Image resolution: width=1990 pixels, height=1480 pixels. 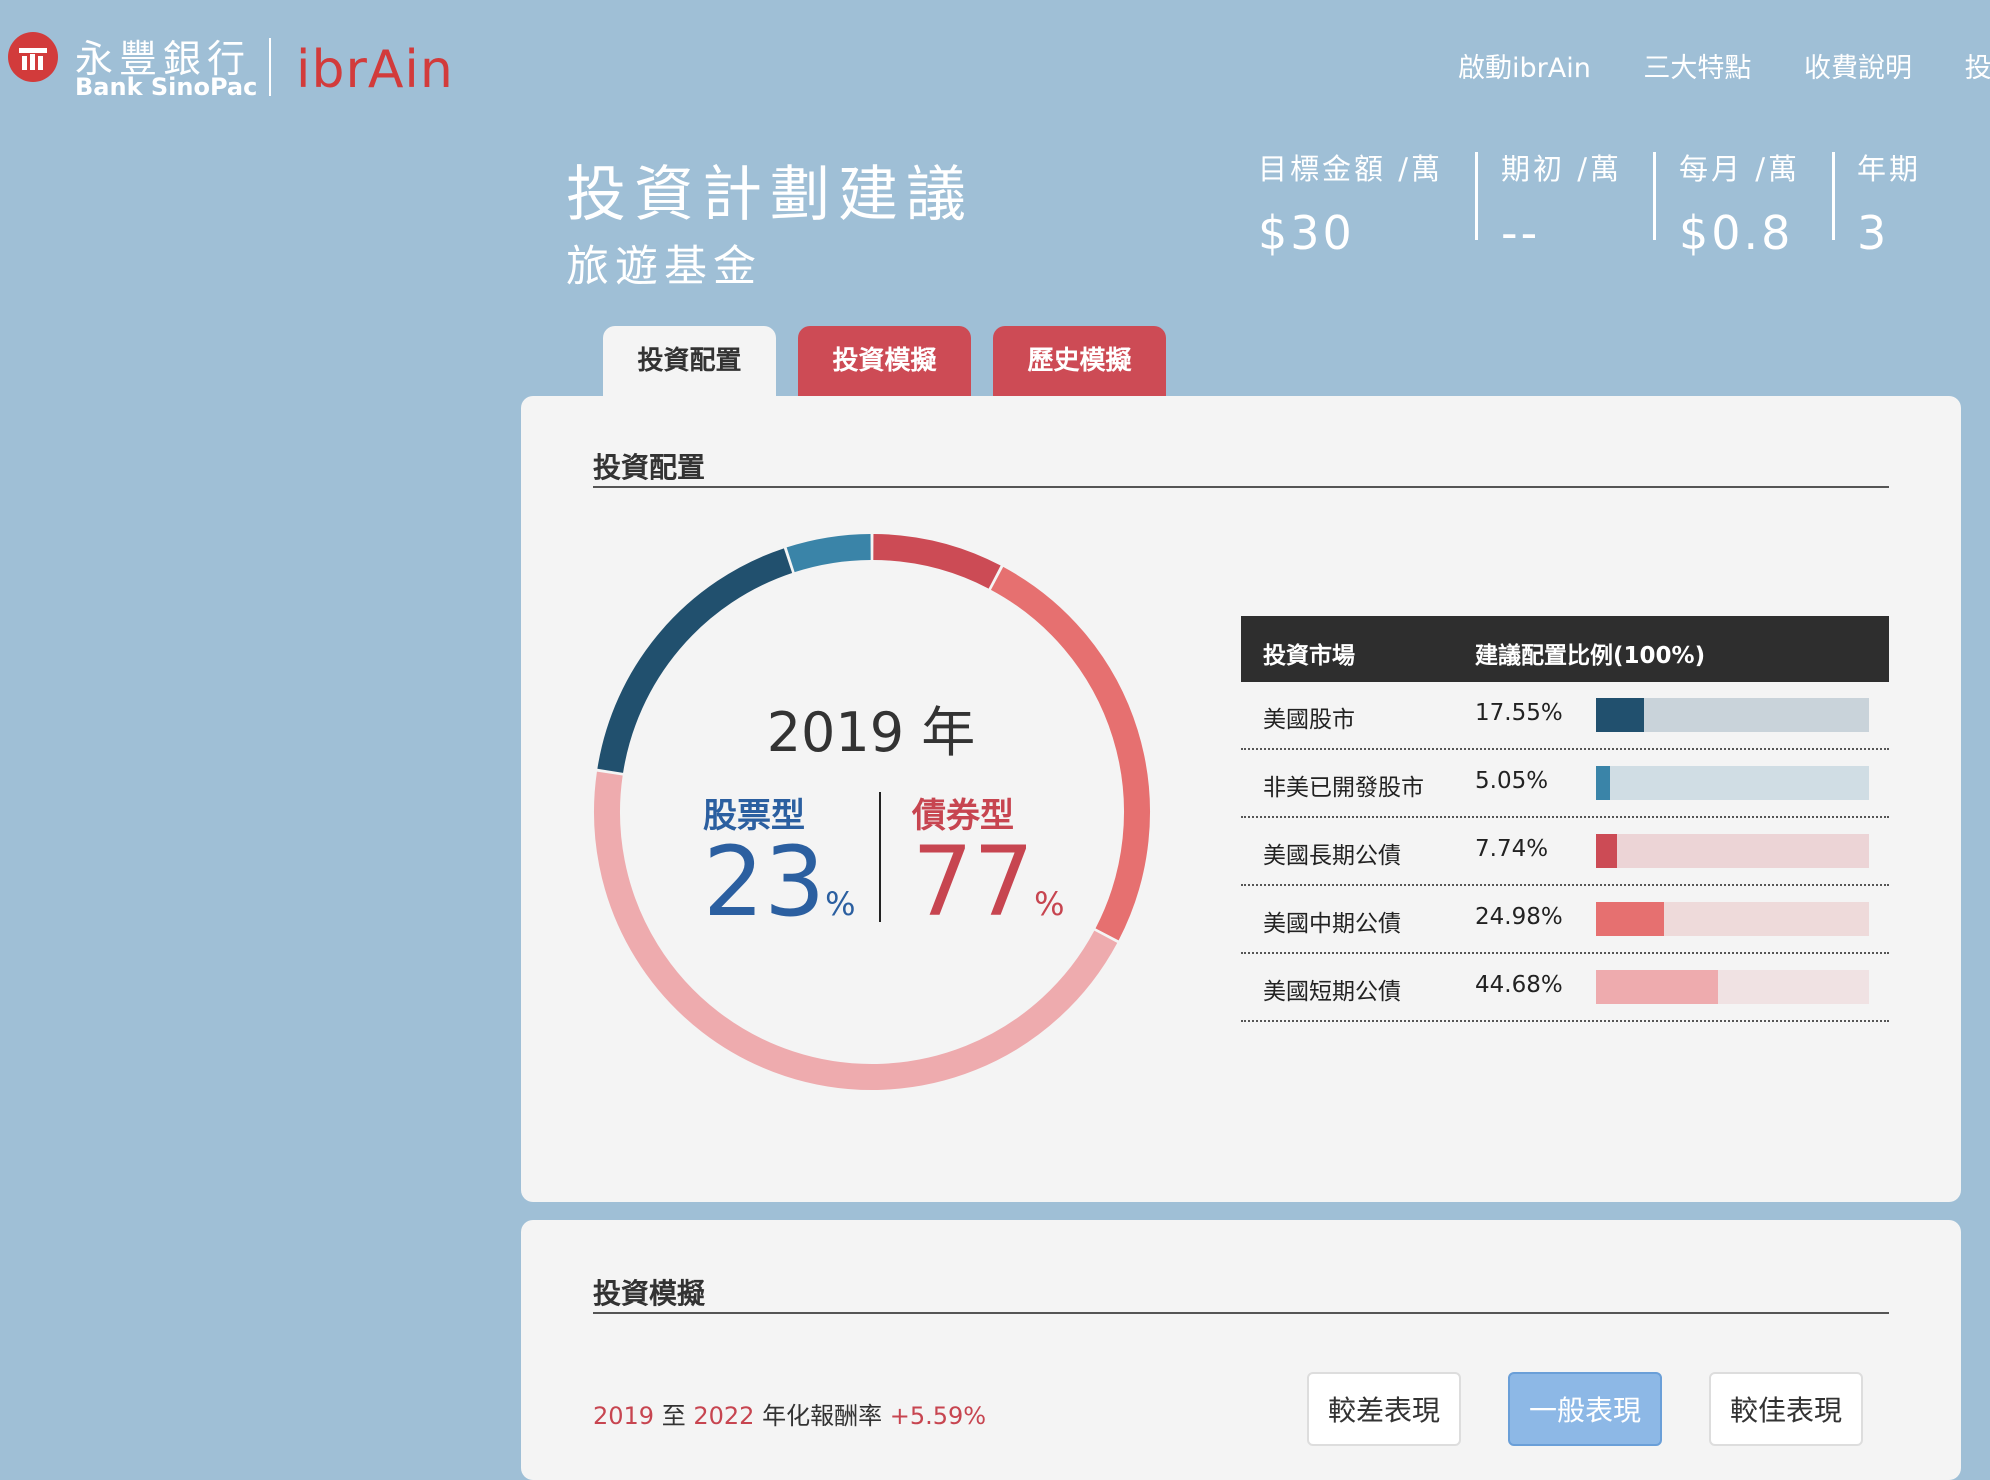 I want to click on worse-performance-button: 較差表現, so click(x=1384, y=1409).